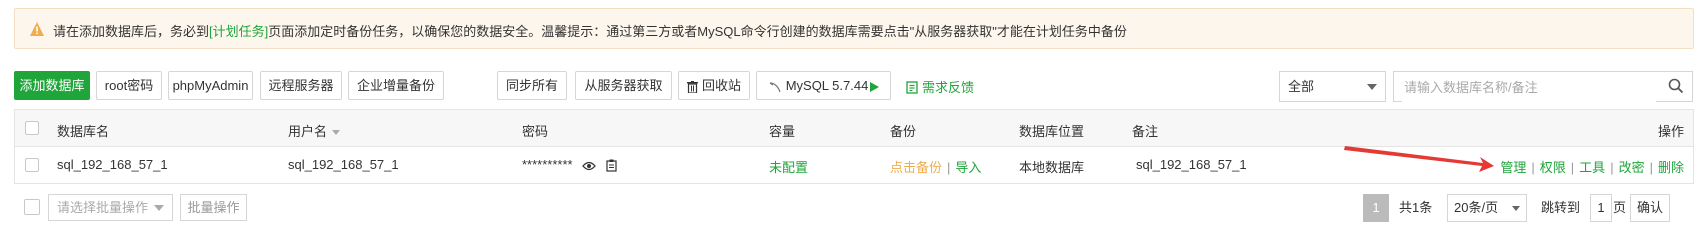  I want to click on batch-select-placeholder: 请选择批量操作, so click(103, 207).